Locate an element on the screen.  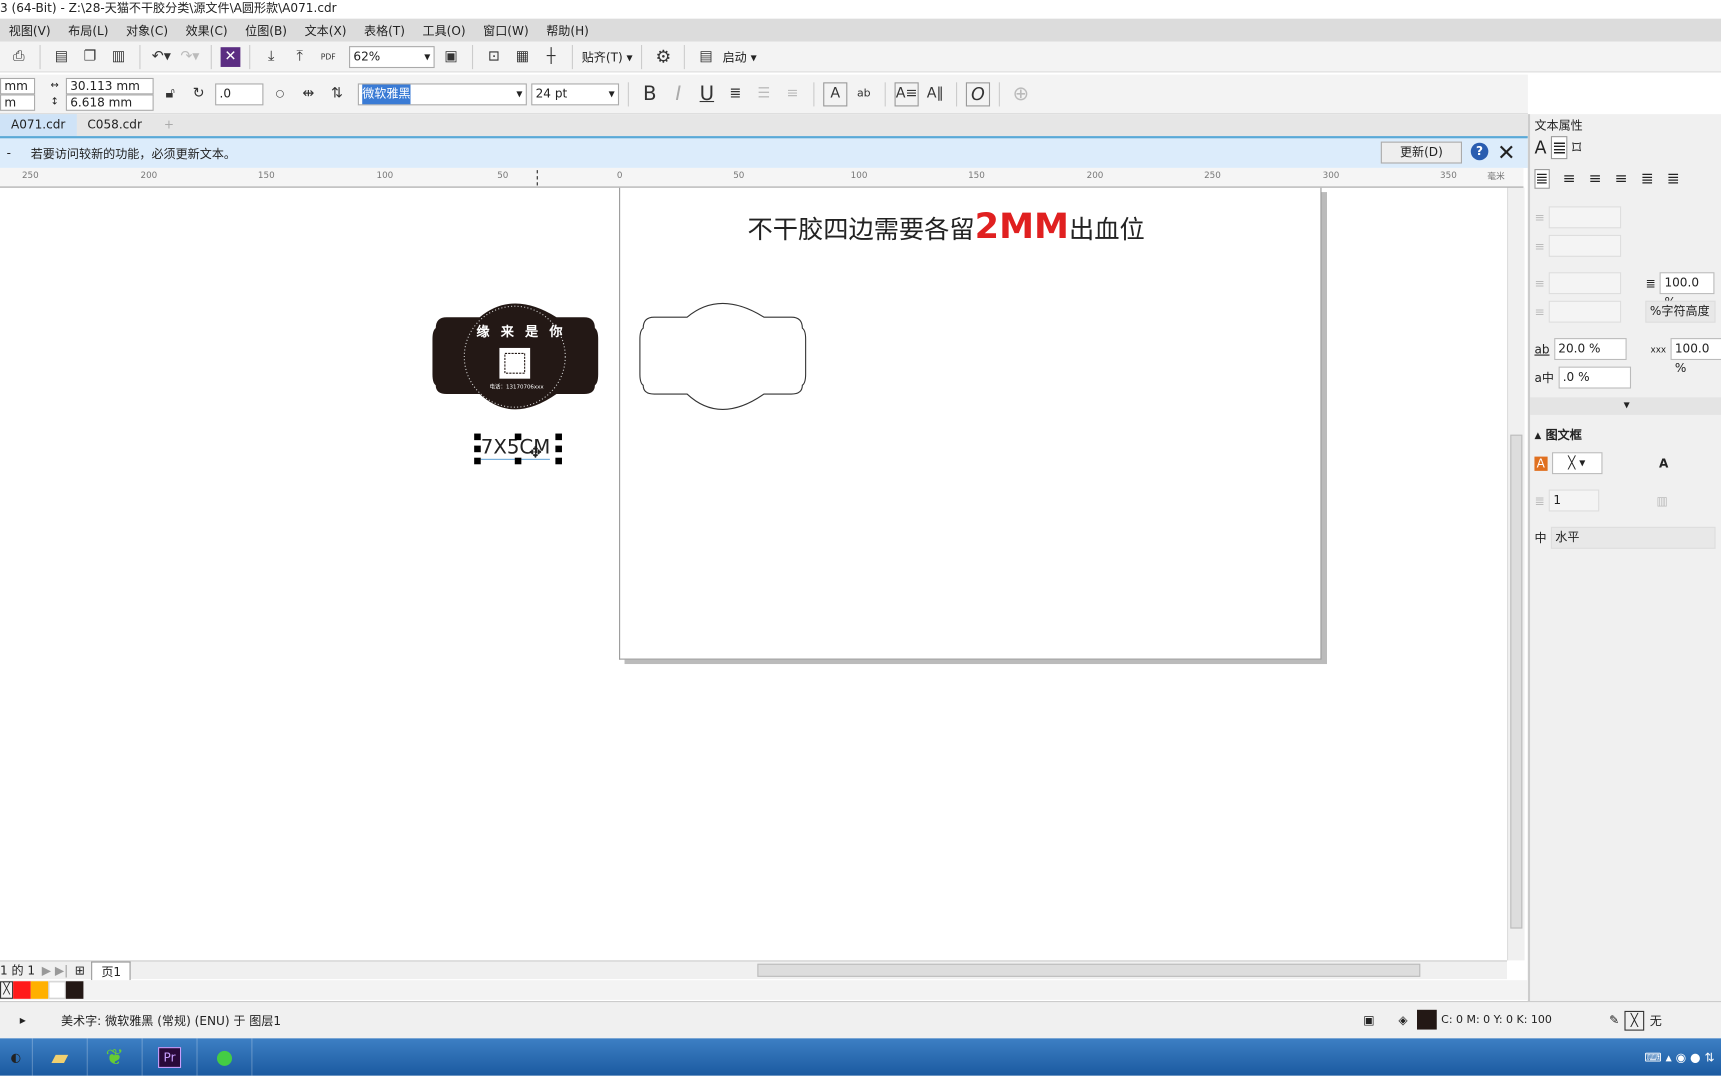
force-justify-icon: ≣ is located at coordinates (1673, 179).